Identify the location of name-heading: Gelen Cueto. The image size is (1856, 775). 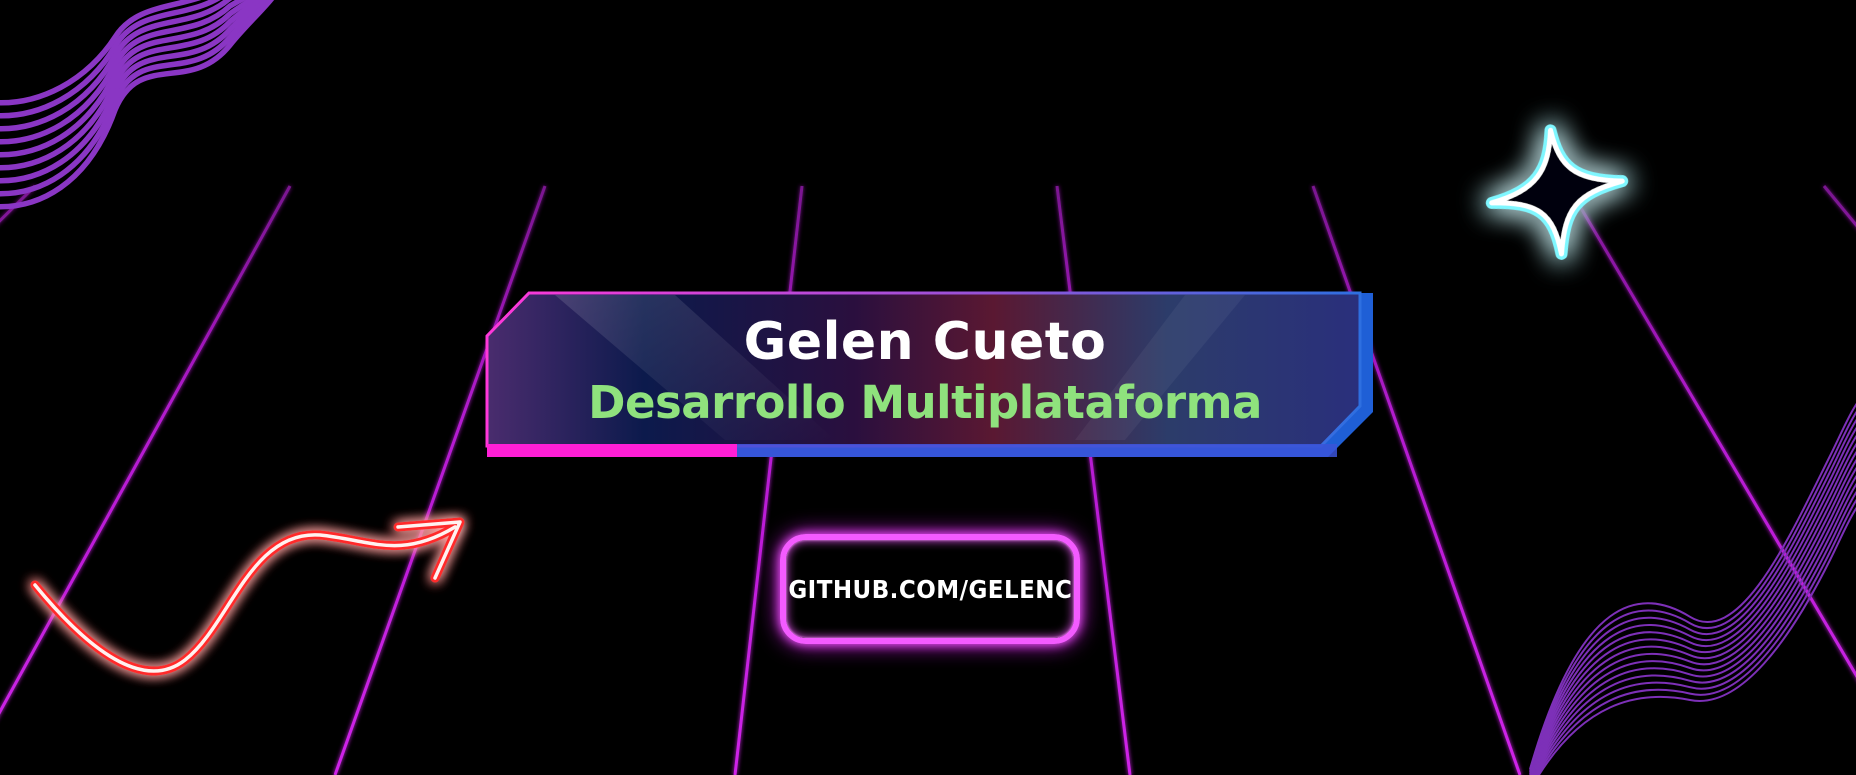
(925, 342).